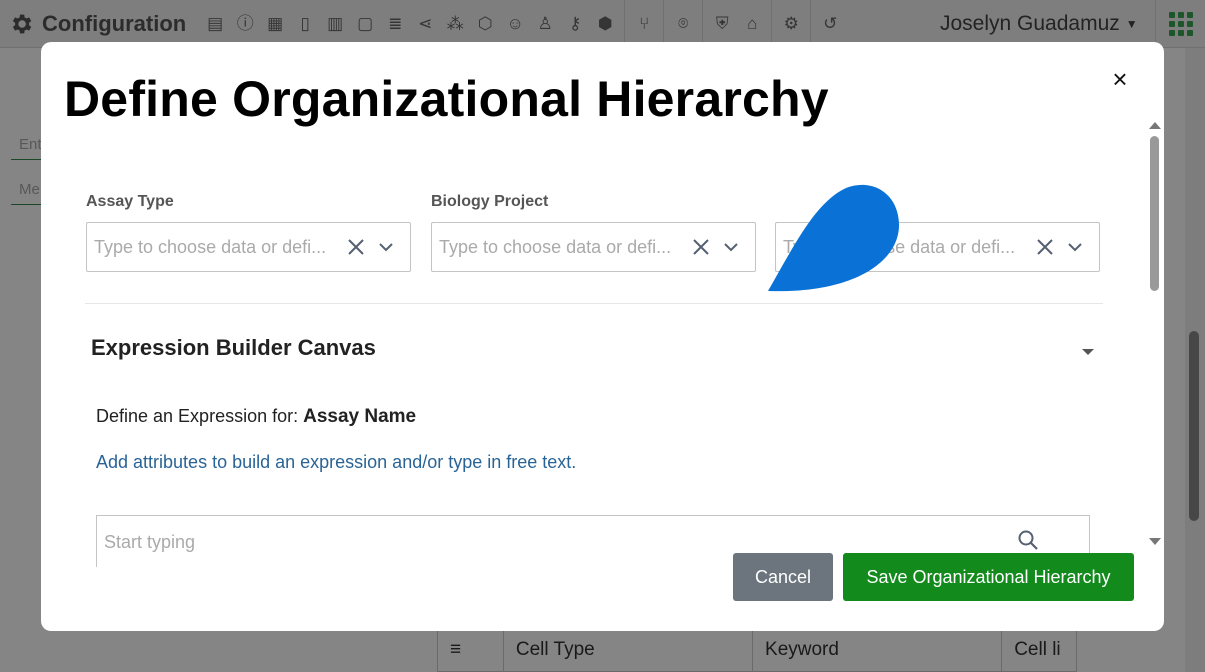 Image resolution: width=1205 pixels, height=672 pixels. I want to click on biology-project-label: Biology Project, so click(490, 201).